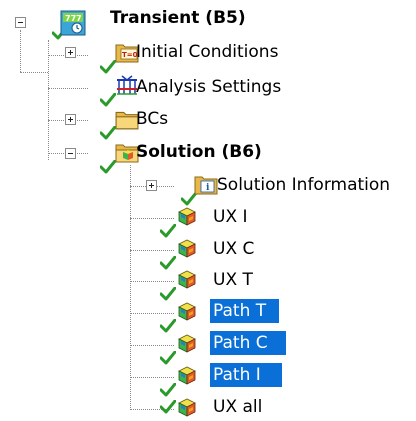  Describe the element at coordinates (70, 119) in the screenshot. I see `expand-toggle-bcs` at that location.